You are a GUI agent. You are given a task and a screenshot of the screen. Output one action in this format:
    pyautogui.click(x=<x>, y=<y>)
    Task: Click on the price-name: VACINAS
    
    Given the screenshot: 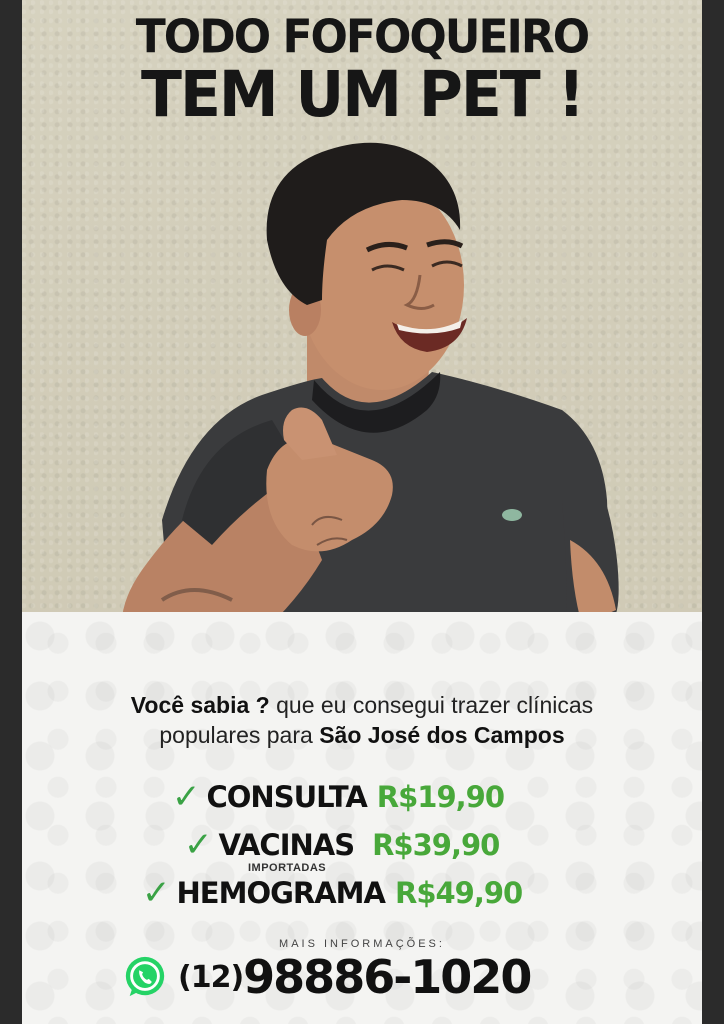 What is the action you would take?
    pyautogui.click(x=287, y=845)
    